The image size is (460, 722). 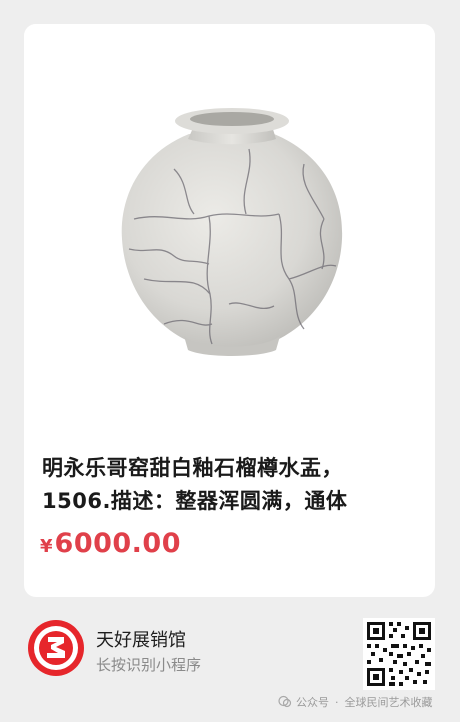 I want to click on price-amount: 6000.00, so click(x=118, y=543).